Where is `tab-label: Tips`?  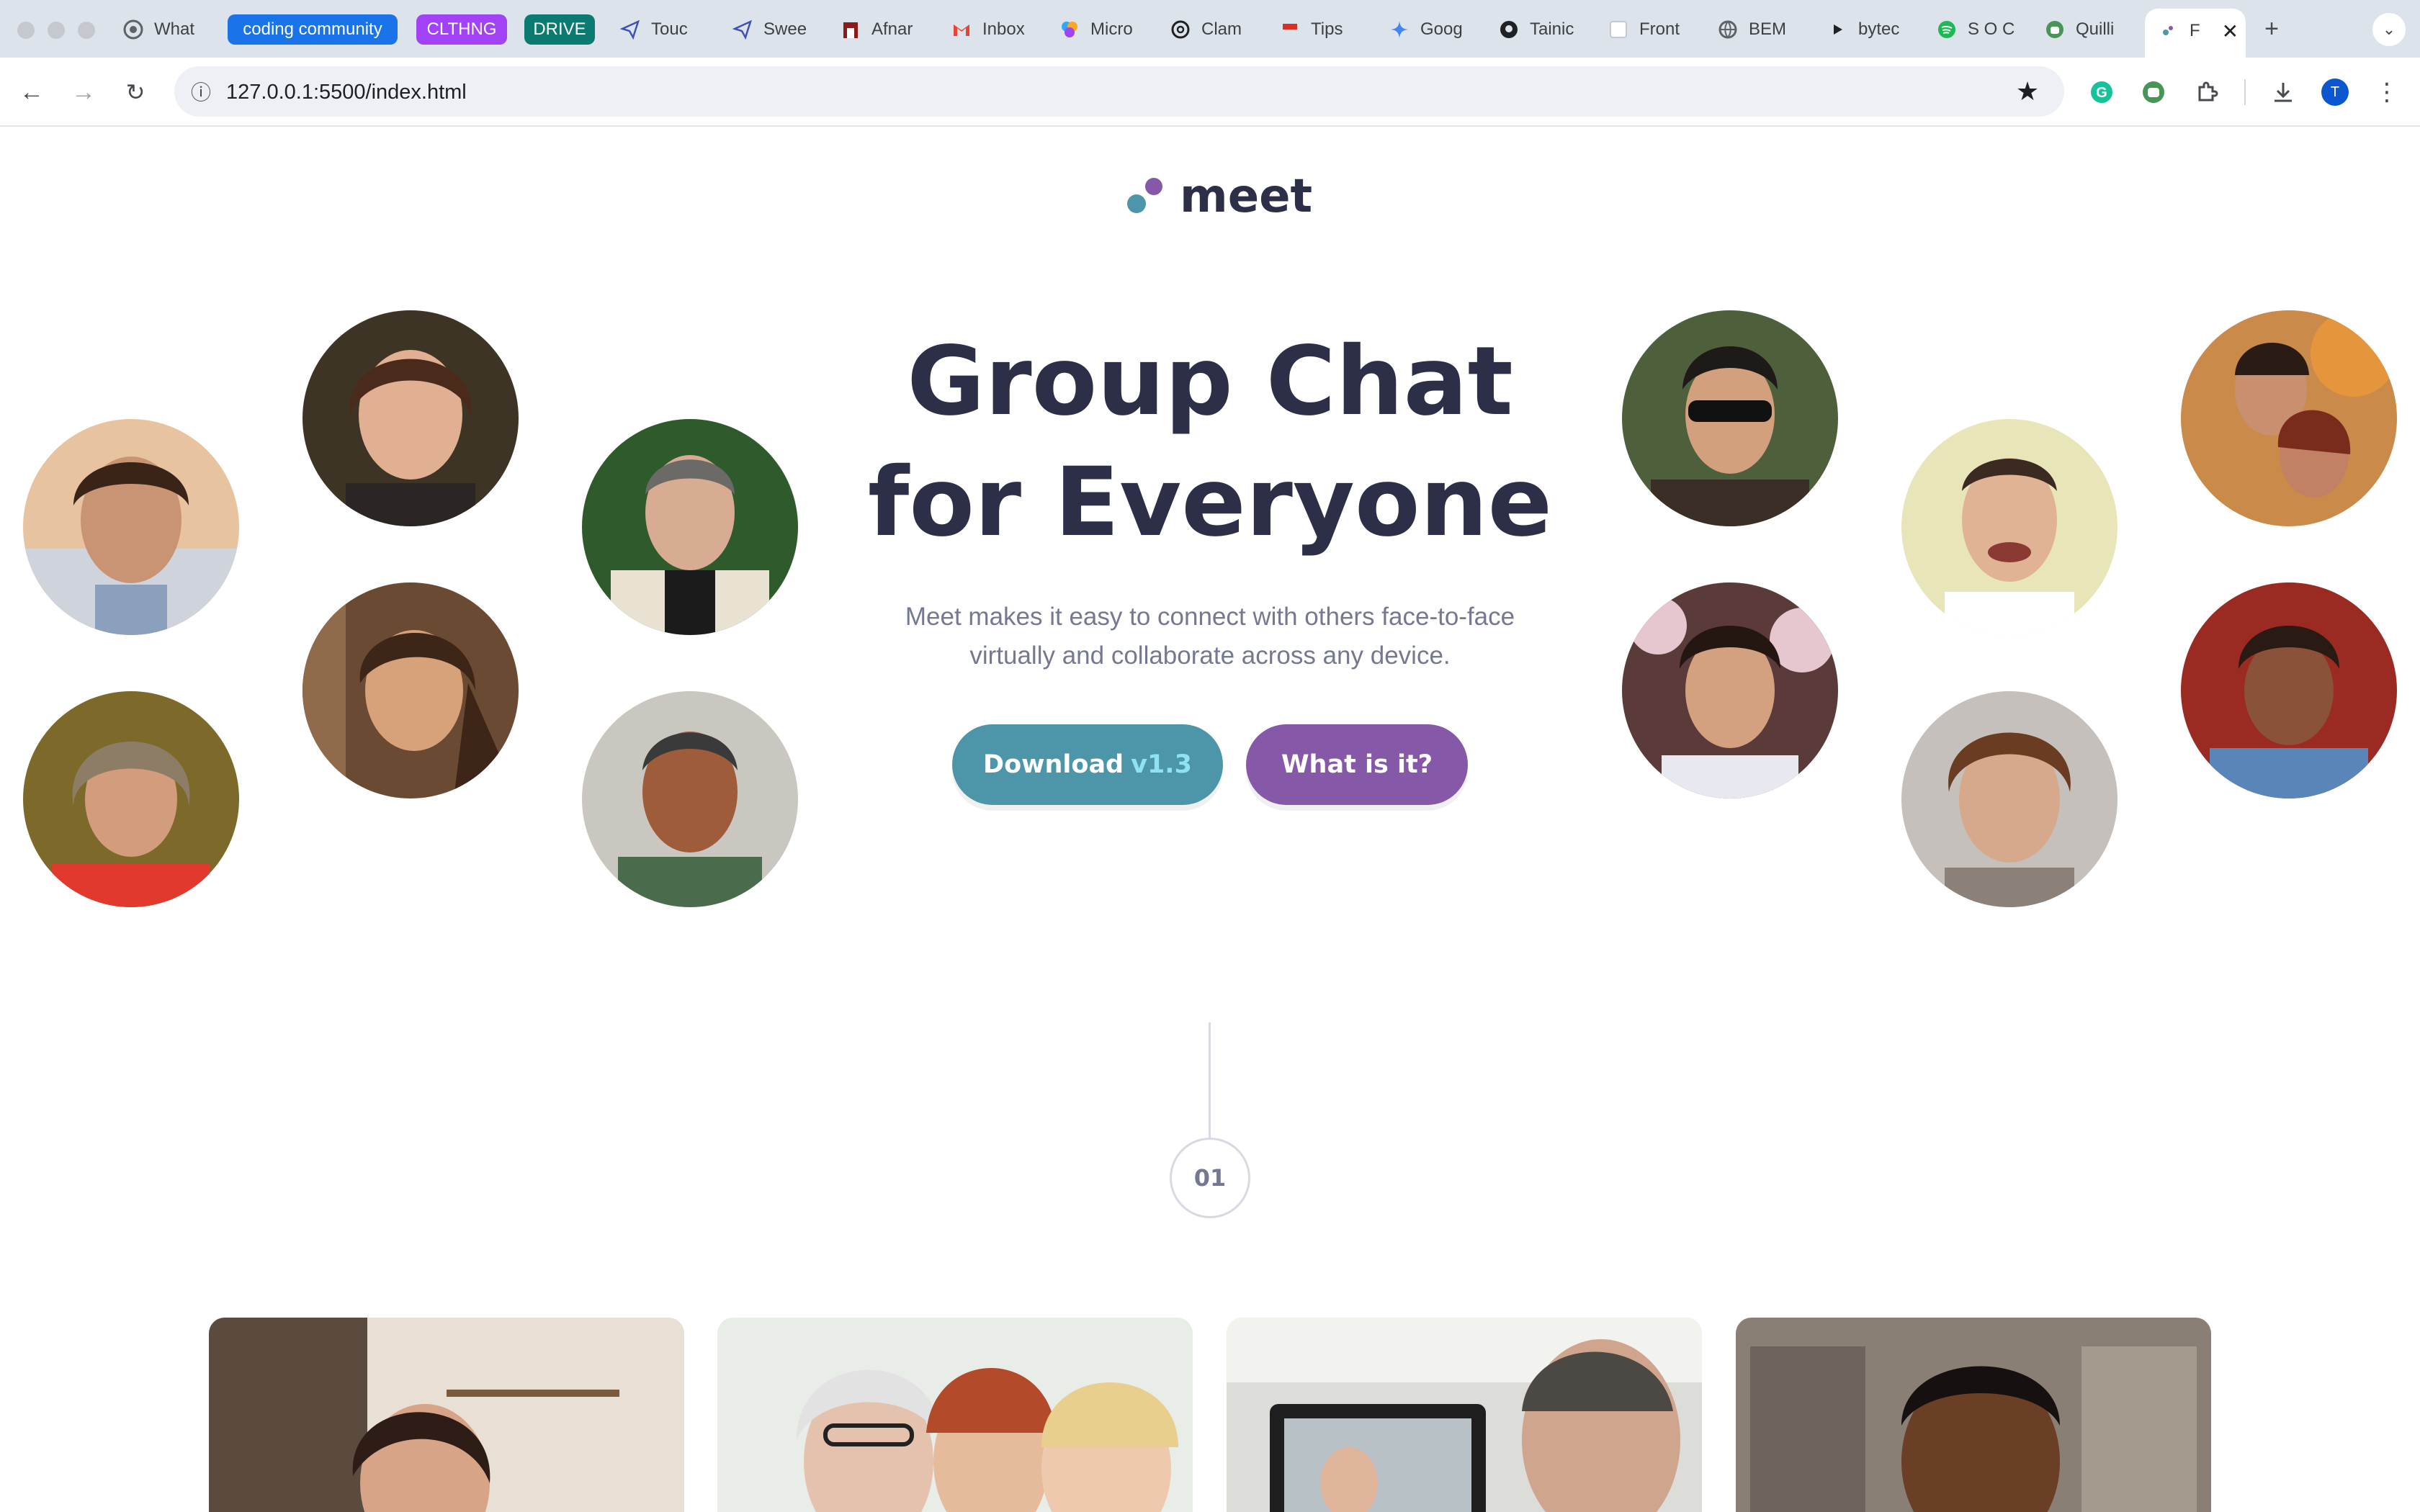 tab-label: Tips is located at coordinates (1327, 29).